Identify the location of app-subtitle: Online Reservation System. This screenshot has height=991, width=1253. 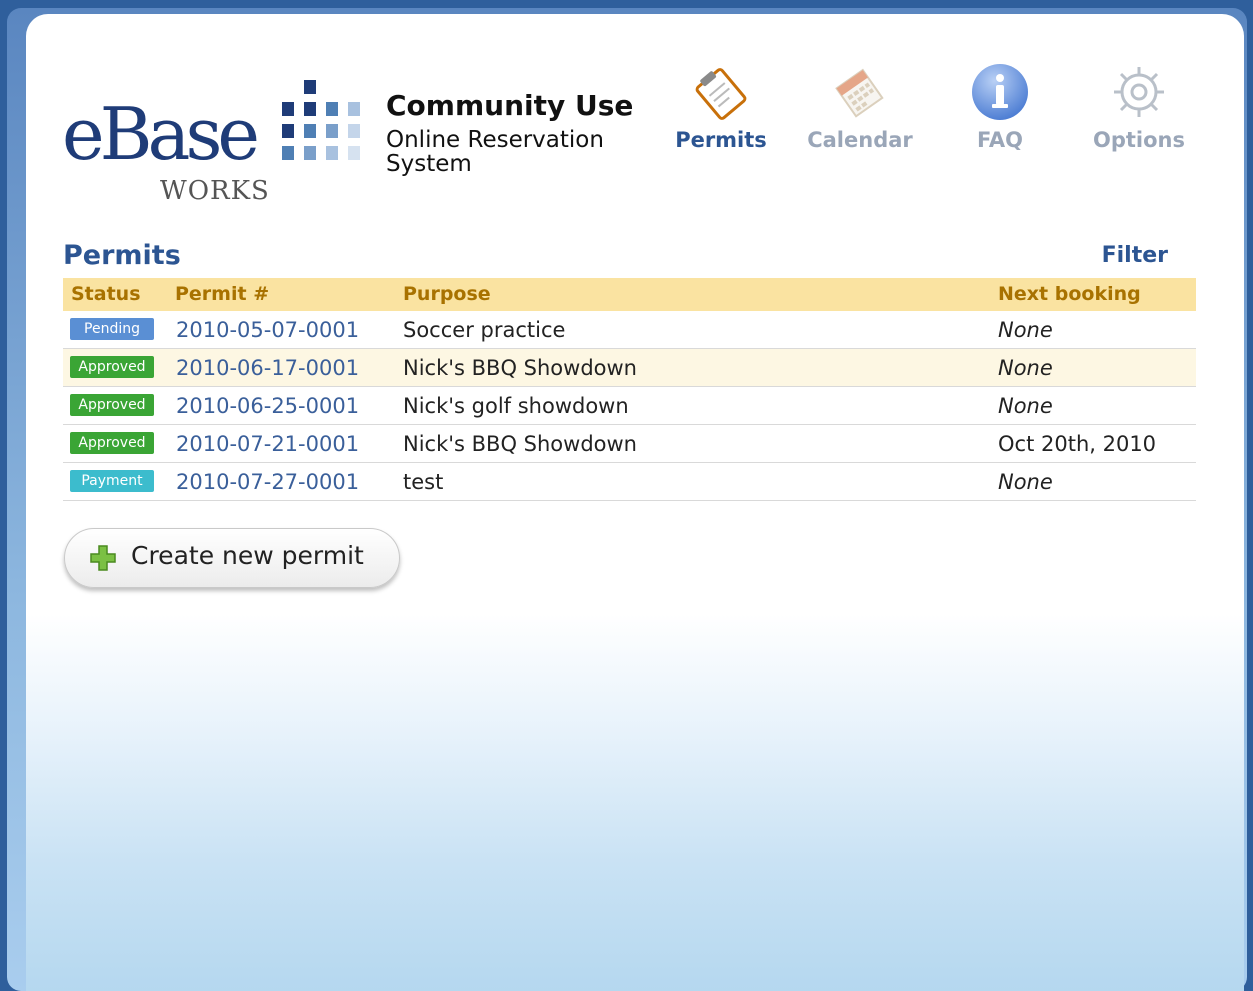
(495, 152).